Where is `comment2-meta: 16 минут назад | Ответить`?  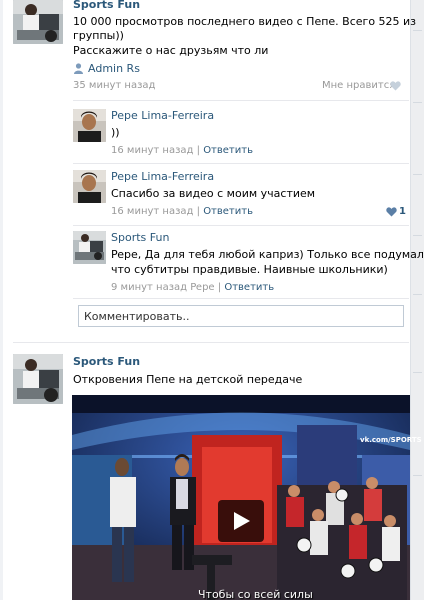 comment2-meta: 16 минут назад | Ответить is located at coordinates (182, 211).